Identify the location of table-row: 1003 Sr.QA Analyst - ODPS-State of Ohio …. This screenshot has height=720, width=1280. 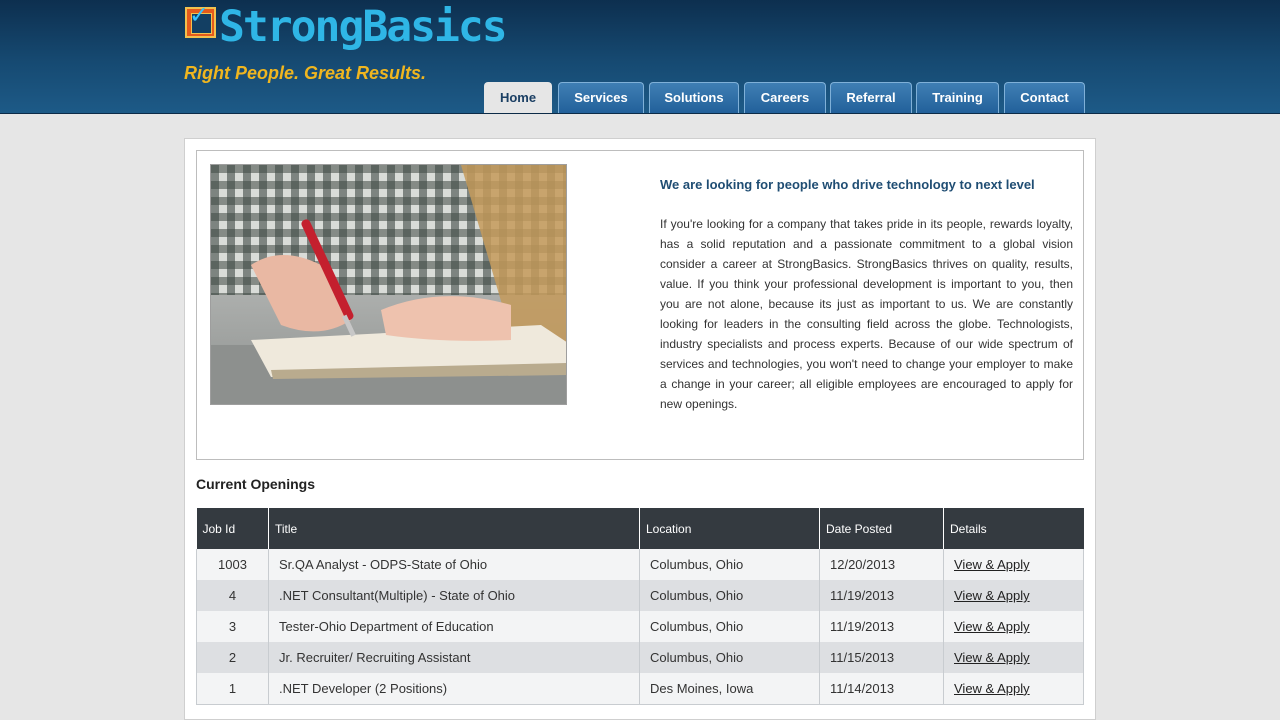
(640, 564).